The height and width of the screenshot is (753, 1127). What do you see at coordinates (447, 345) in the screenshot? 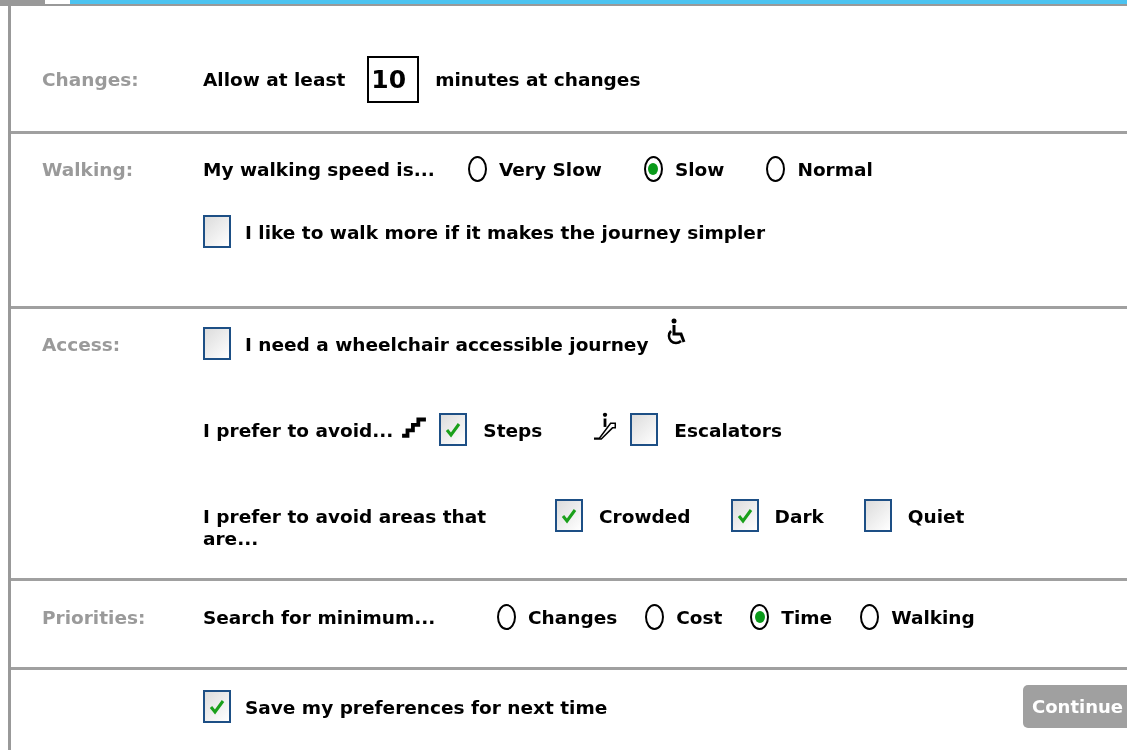
I see `checkbox-label: I need a wheelchair accessible journey` at bounding box center [447, 345].